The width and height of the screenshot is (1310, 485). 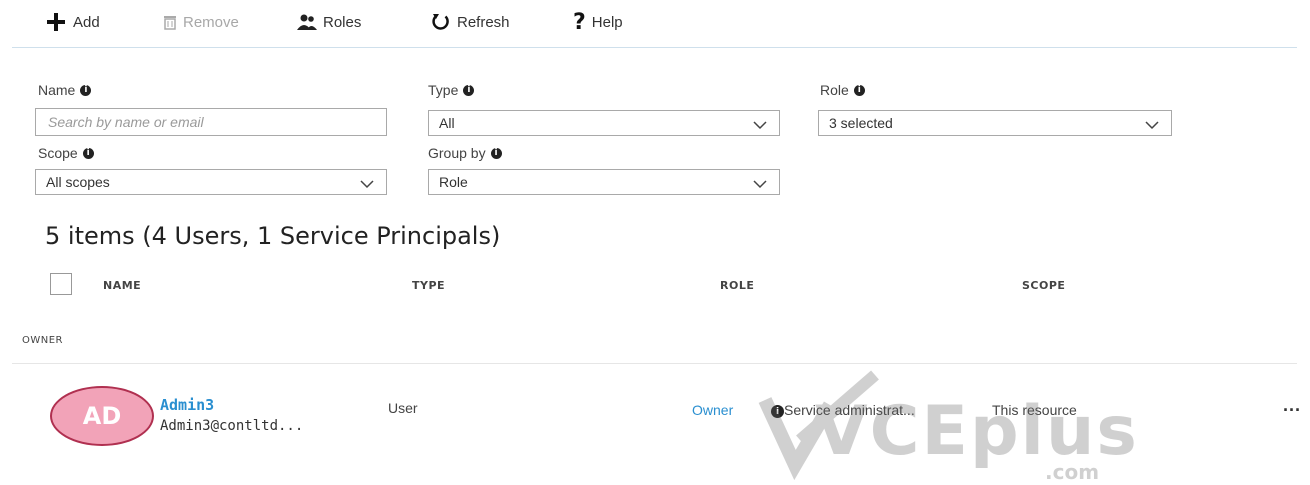 I want to click on type-selected-value: All, so click(x=447, y=123).